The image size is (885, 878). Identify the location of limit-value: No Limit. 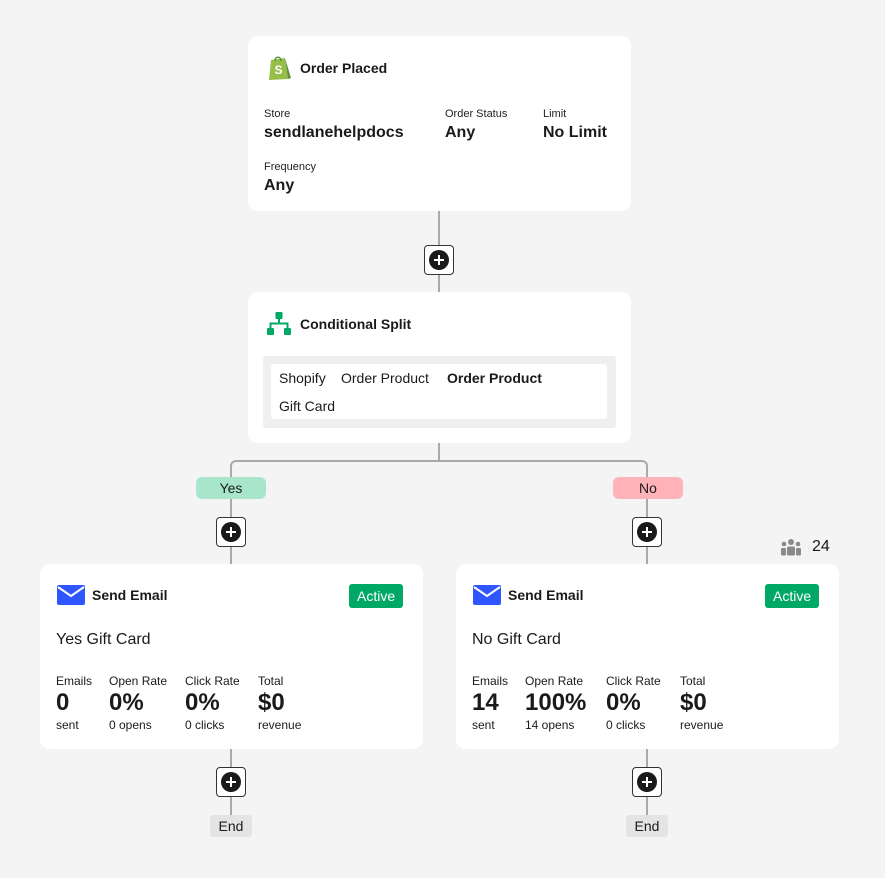
(575, 132).